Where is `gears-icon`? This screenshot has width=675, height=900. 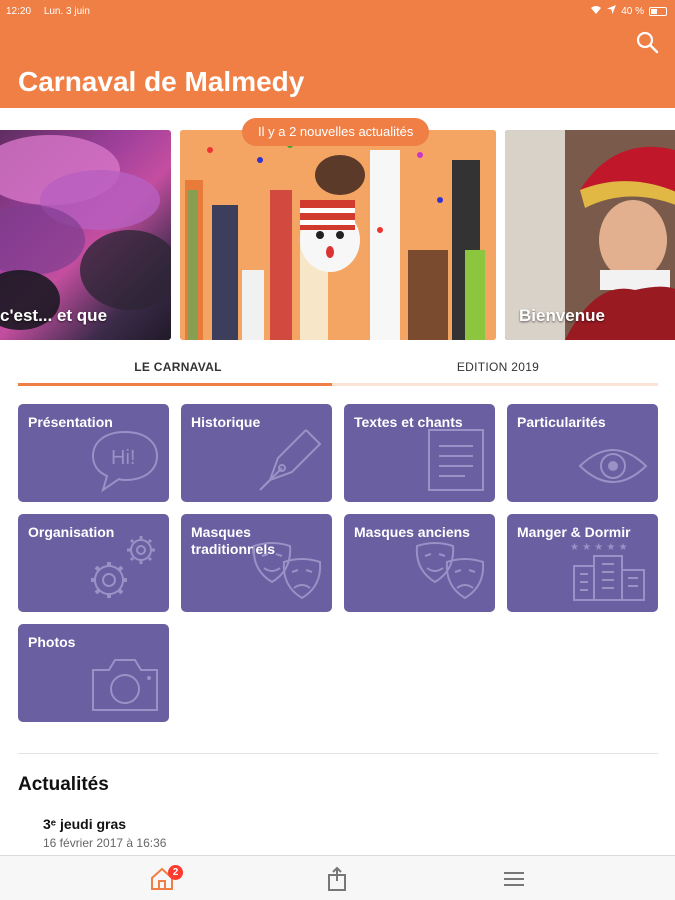
gears-icon is located at coordinates (123, 567).